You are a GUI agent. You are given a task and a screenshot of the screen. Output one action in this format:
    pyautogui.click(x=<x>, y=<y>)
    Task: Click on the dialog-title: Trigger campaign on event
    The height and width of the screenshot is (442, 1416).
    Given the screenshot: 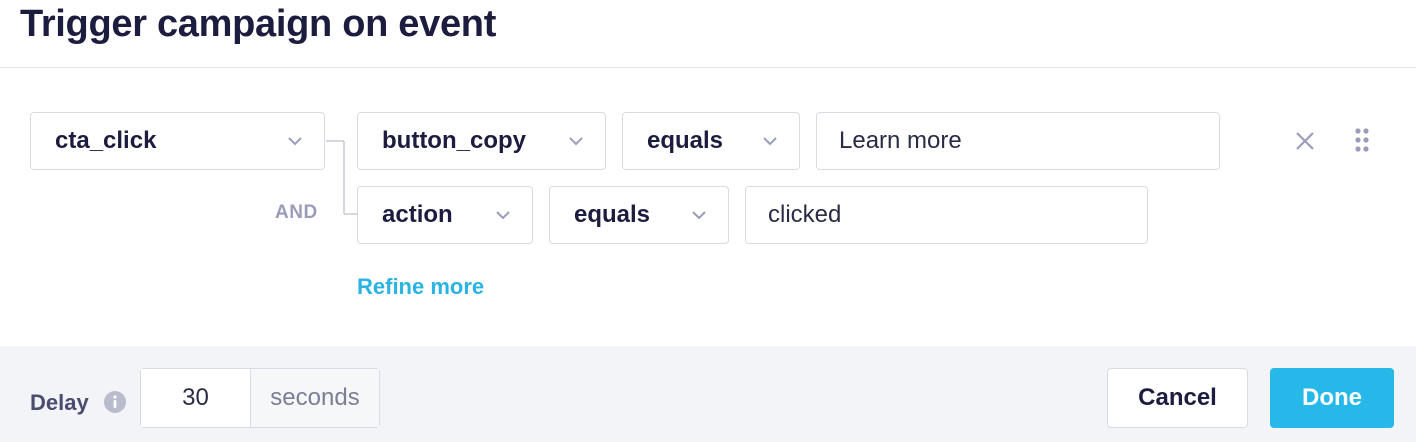 What is the action you would take?
    pyautogui.click(x=258, y=24)
    